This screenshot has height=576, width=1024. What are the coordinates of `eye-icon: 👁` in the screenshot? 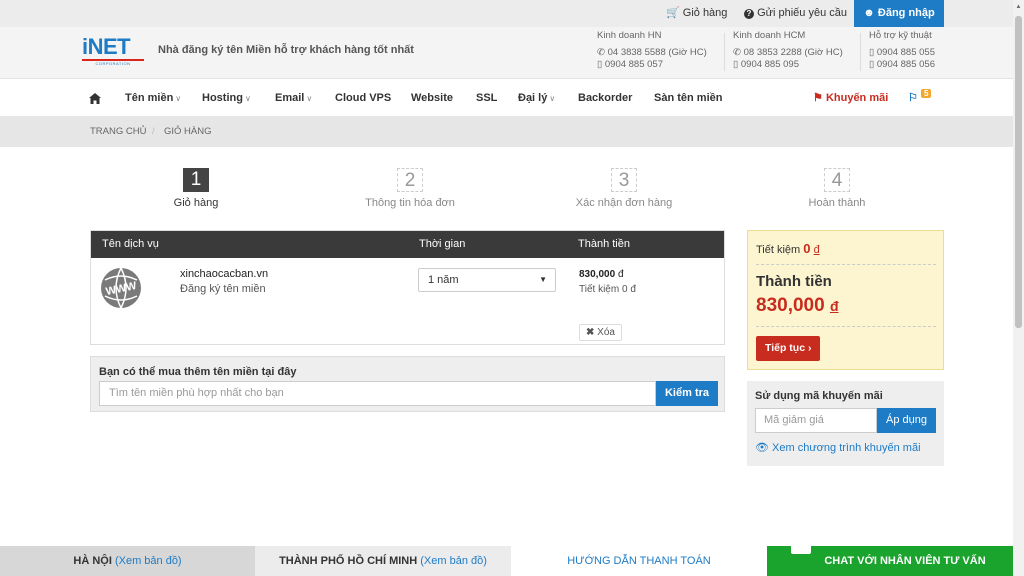 It's located at (762, 448).